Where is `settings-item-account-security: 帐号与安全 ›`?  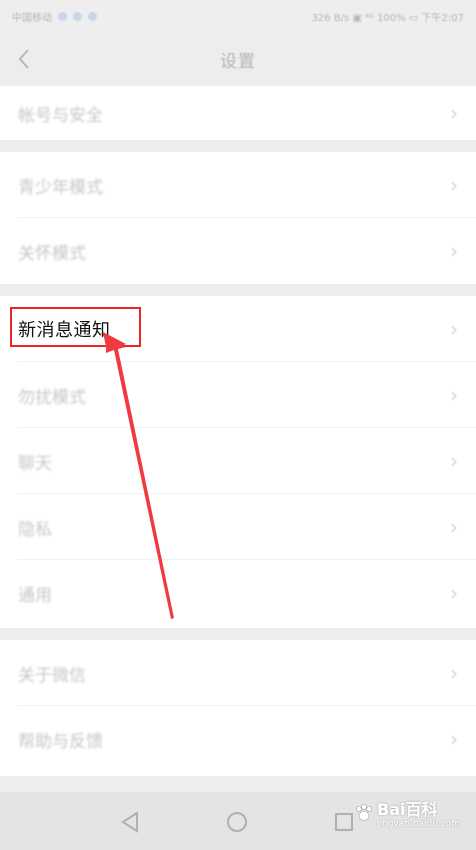
settings-item-account-security: 帐号与安全 › is located at coordinates (238, 113).